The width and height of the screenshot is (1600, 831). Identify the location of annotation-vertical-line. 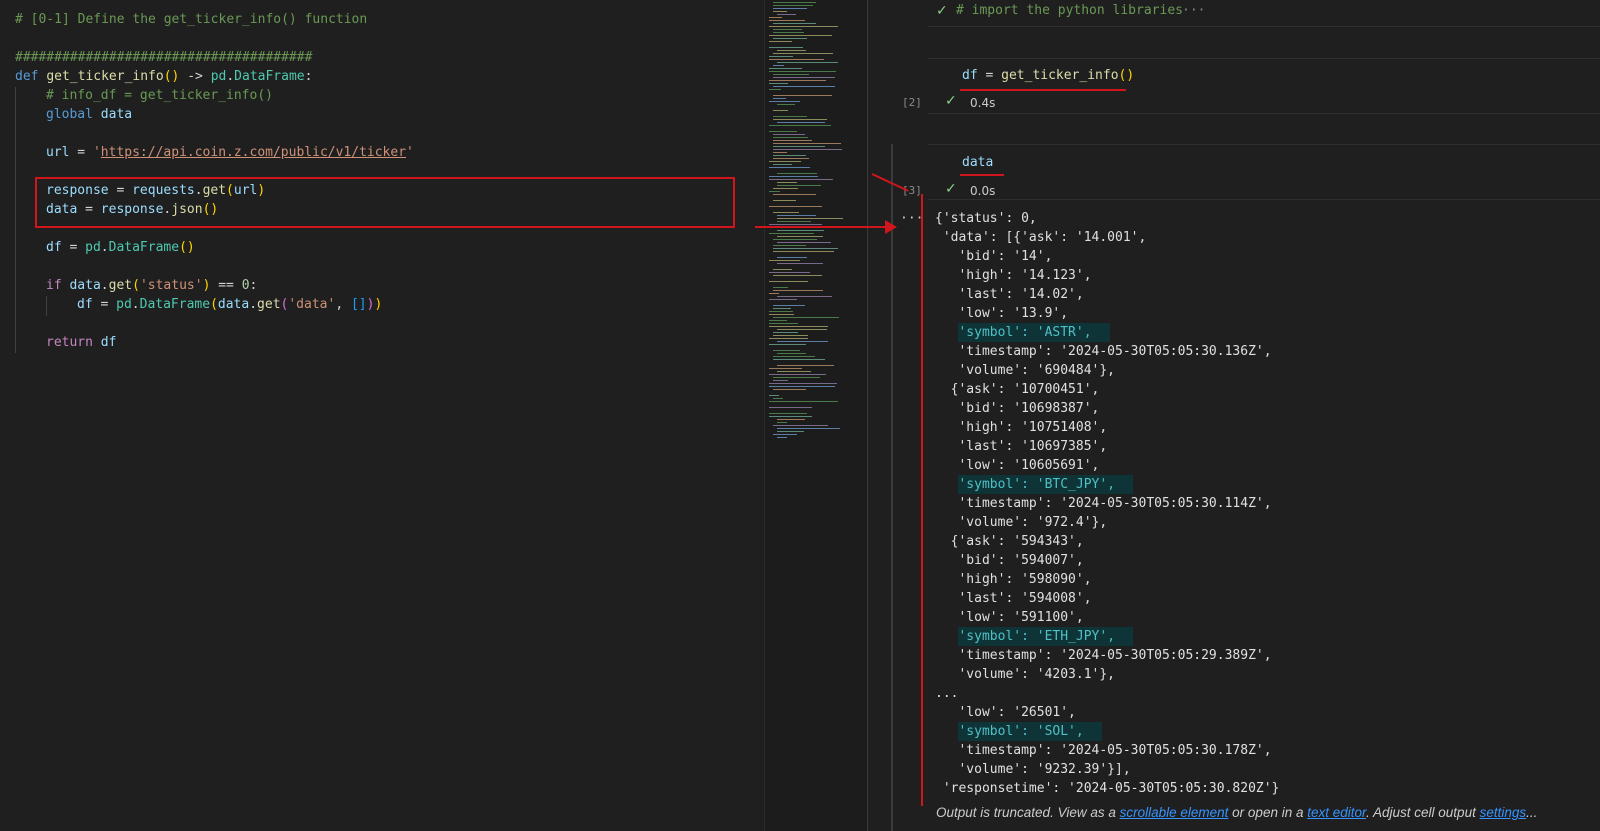
(922, 500).